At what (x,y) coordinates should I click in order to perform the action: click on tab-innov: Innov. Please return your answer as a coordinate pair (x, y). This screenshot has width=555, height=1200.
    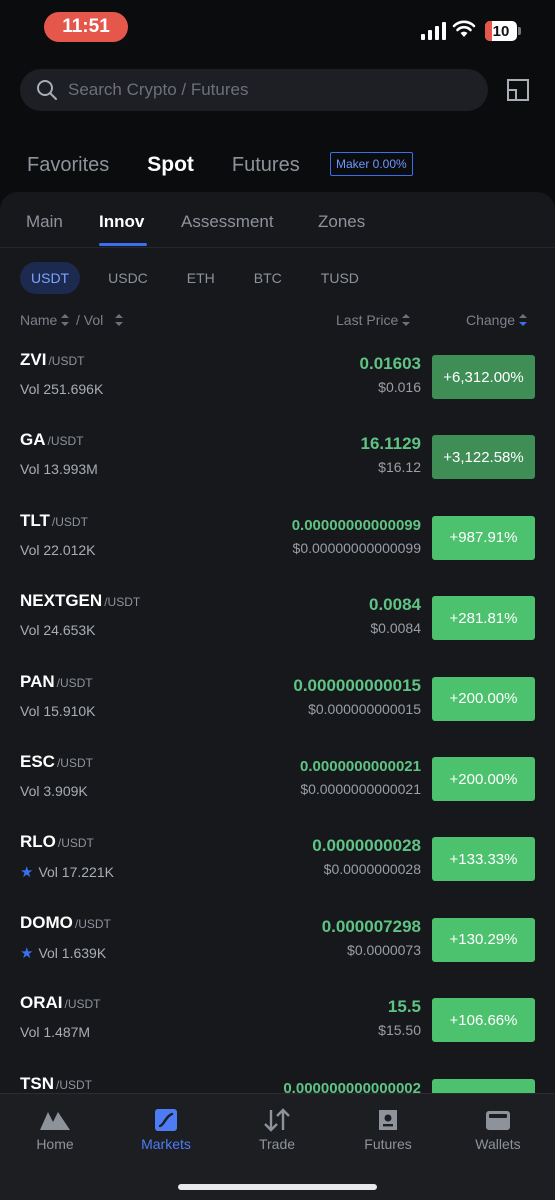
    Looking at the image, I should click on (121, 222).